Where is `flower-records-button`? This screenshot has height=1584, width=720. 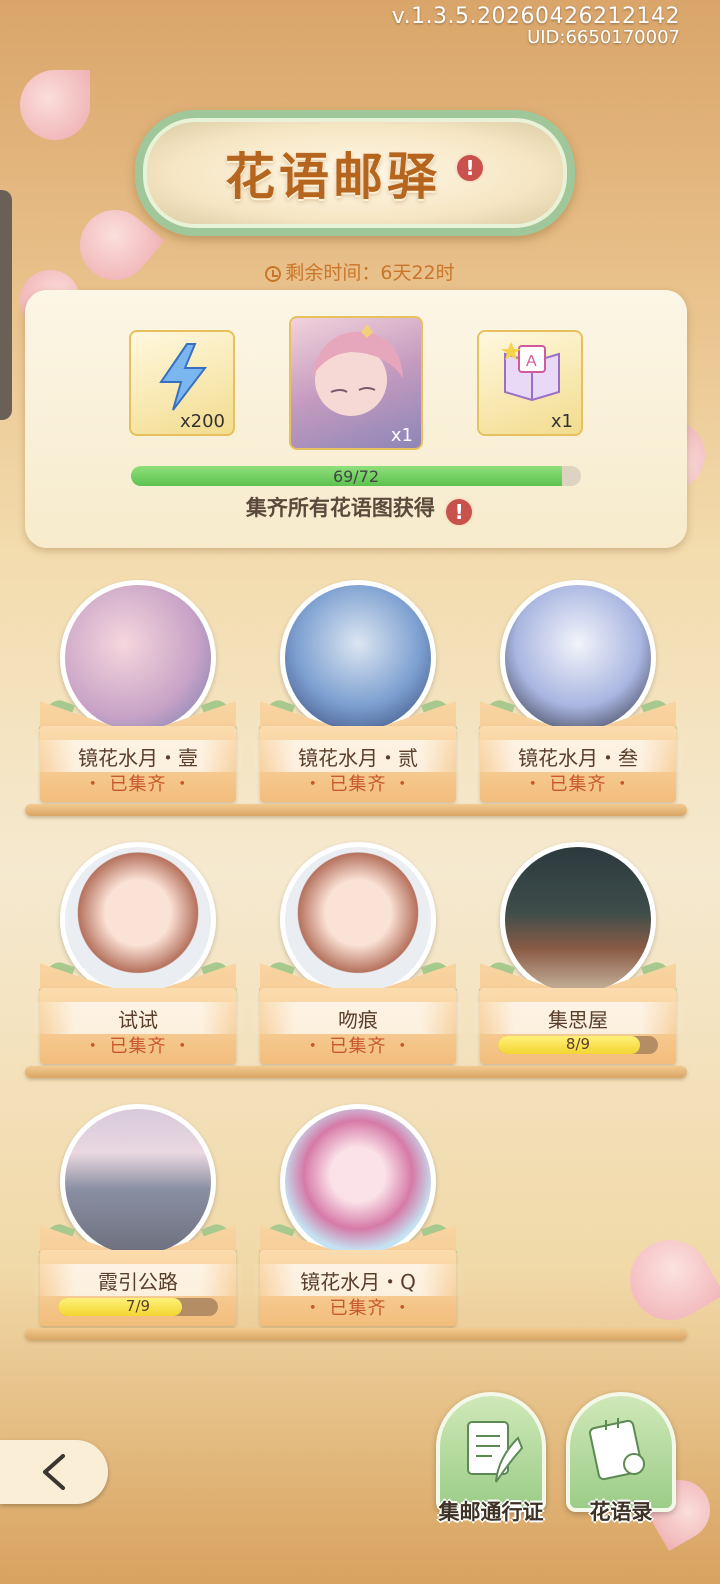 flower-records-button is located at coordinates (621, 1452).